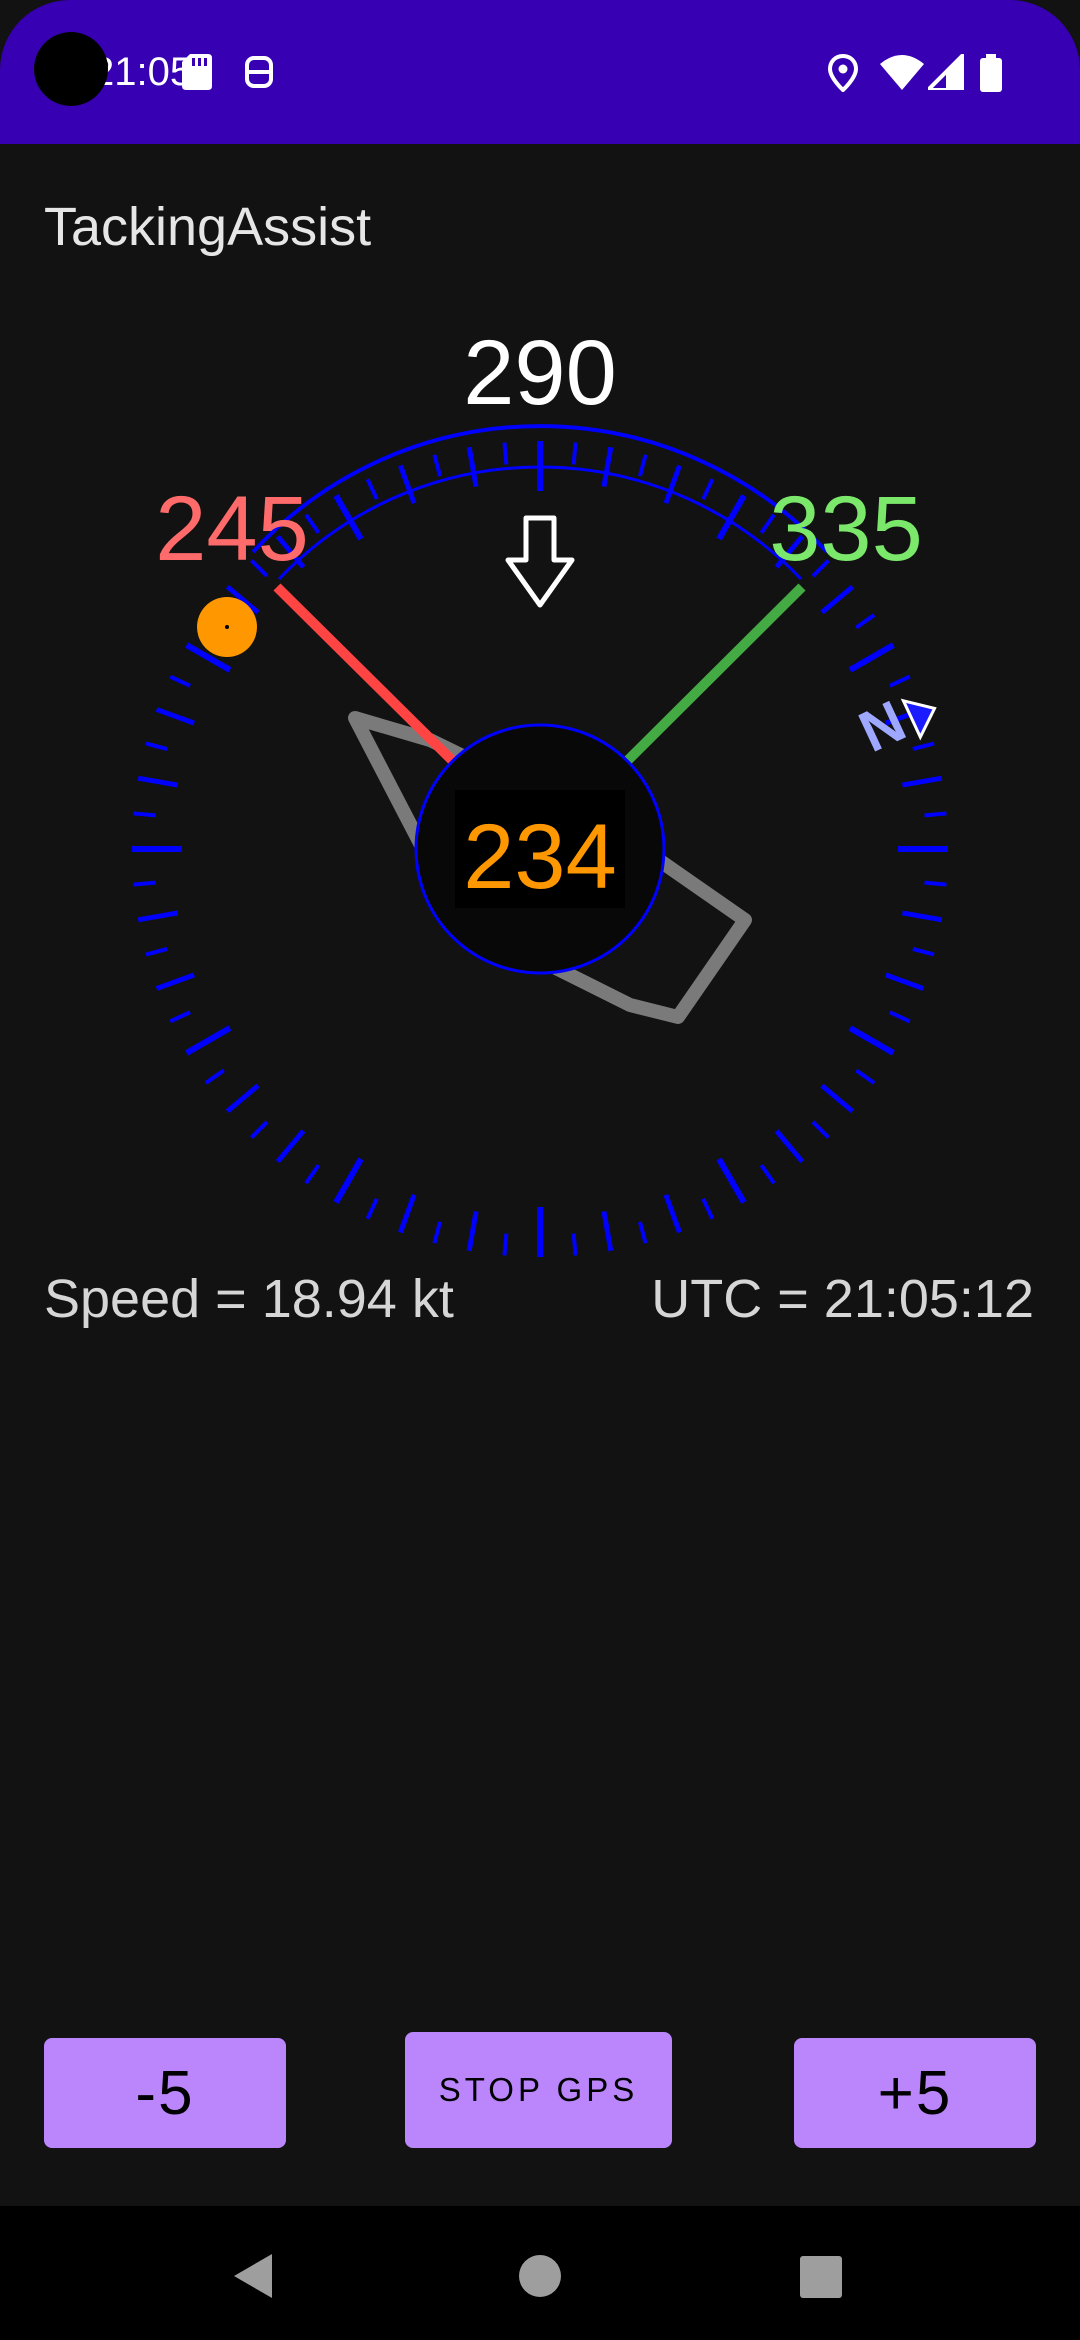 Image resolution: width=1080 pixels, height=2340 pixels. What do you see at coordinates (893, 726) in the screenshot?
I see `north-indicator-icon: N` at bounding box center [893, 726].